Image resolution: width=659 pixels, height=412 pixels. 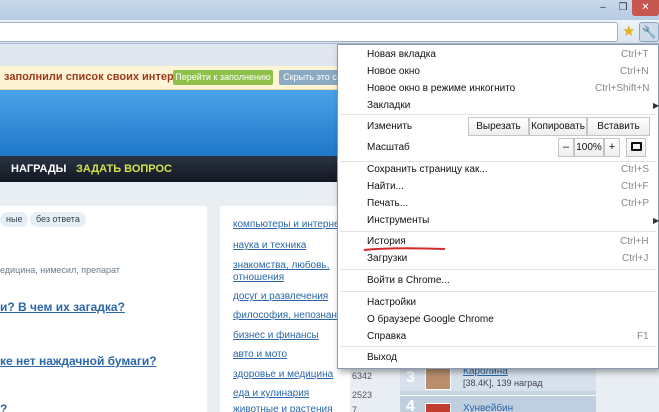 I want to click on category-count: 2523, so click(x=362, y=395).